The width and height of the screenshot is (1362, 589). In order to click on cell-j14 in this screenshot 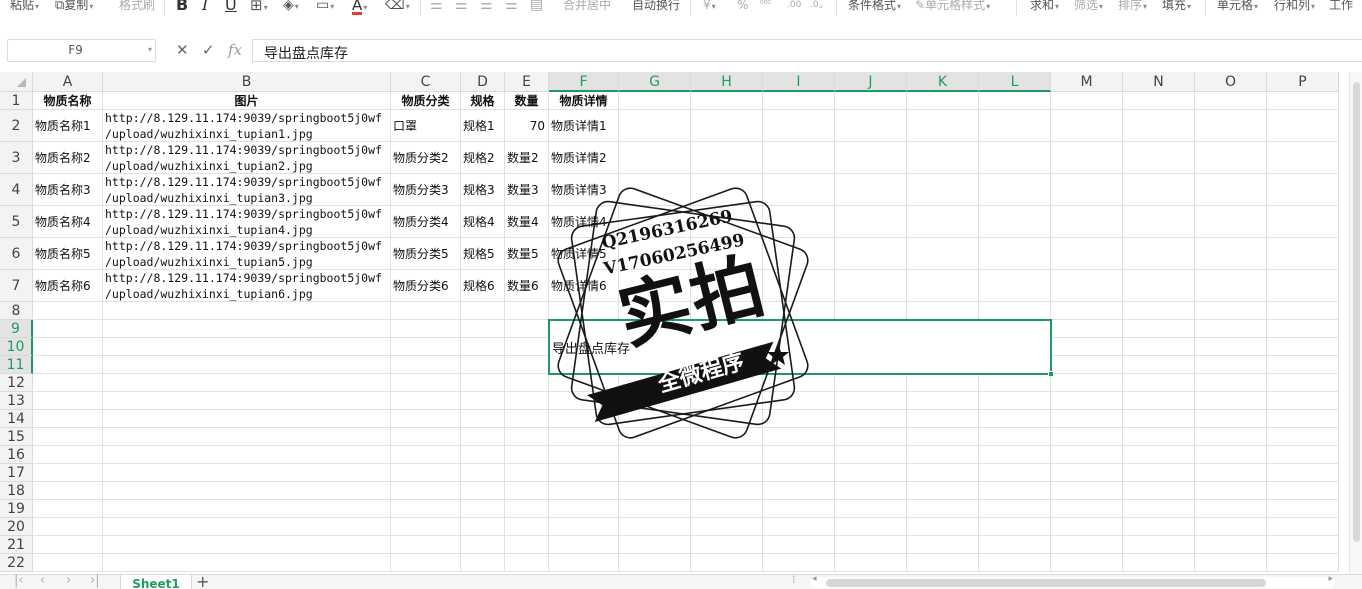, I will do `click(871, 419)`.